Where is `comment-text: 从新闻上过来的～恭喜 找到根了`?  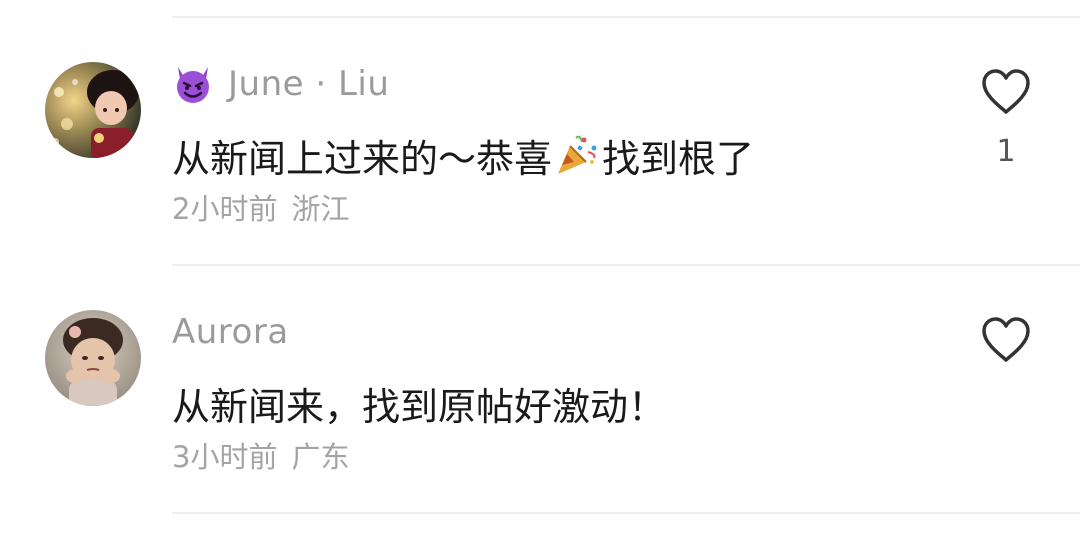
comment-text: 从新闻上过来的～恭喜 找到根了 is located at coordinates (463, 155).